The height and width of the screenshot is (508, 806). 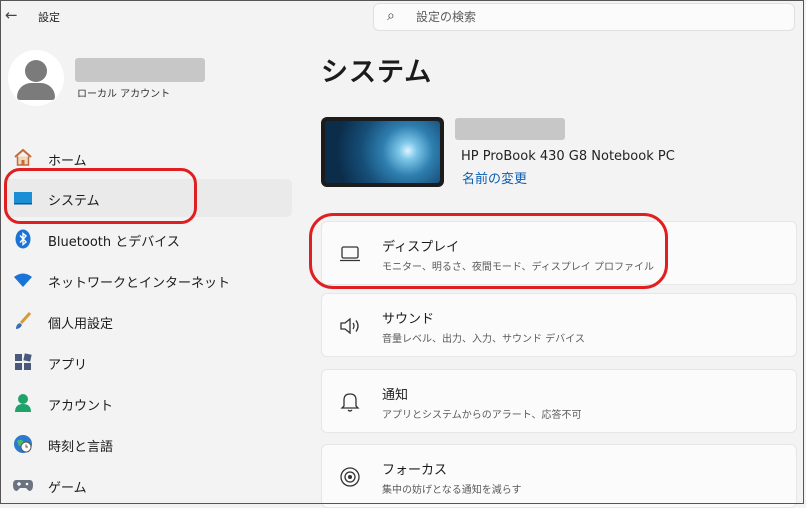 I want to click on home-icon, so click(x=23, y=158).